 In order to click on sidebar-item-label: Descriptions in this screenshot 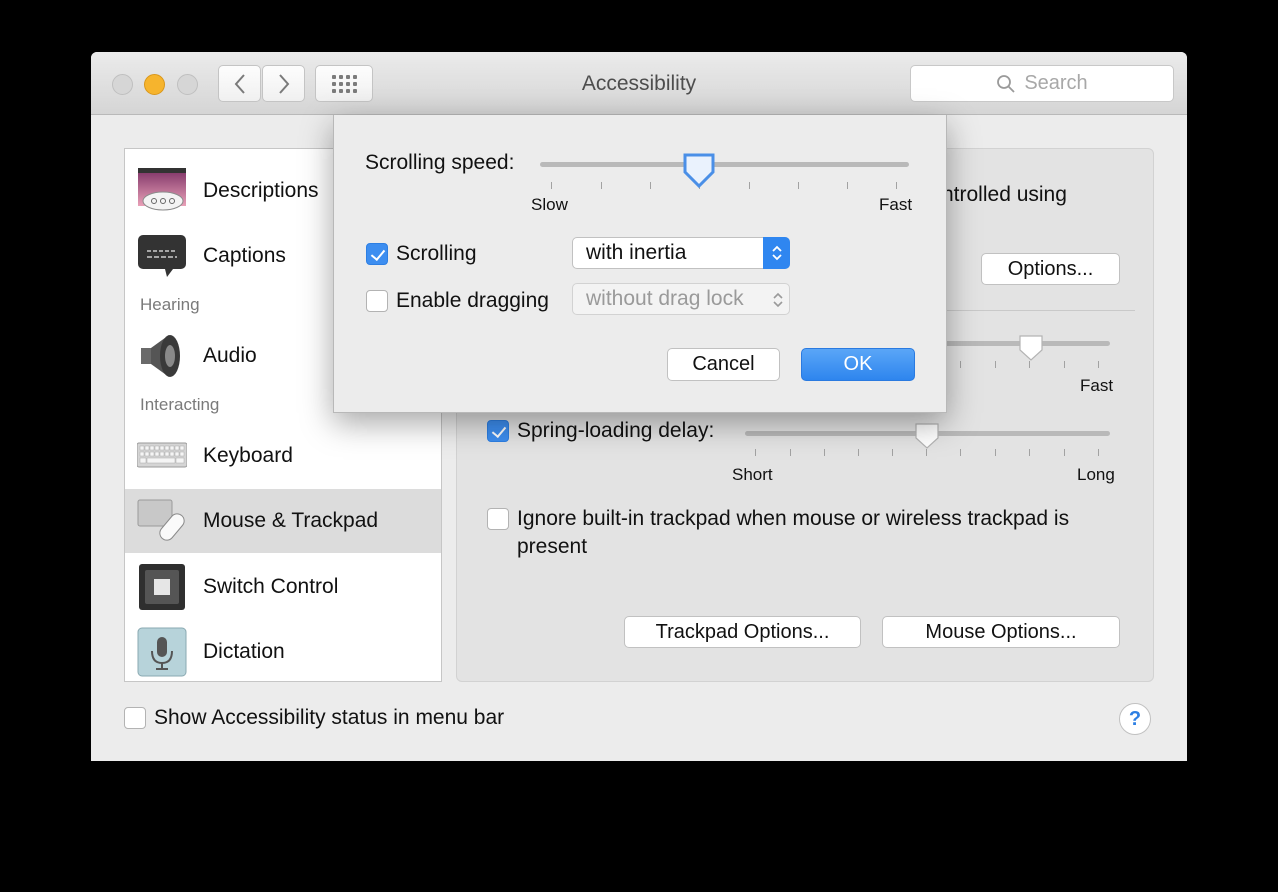, I will do `click(261, 190)`.